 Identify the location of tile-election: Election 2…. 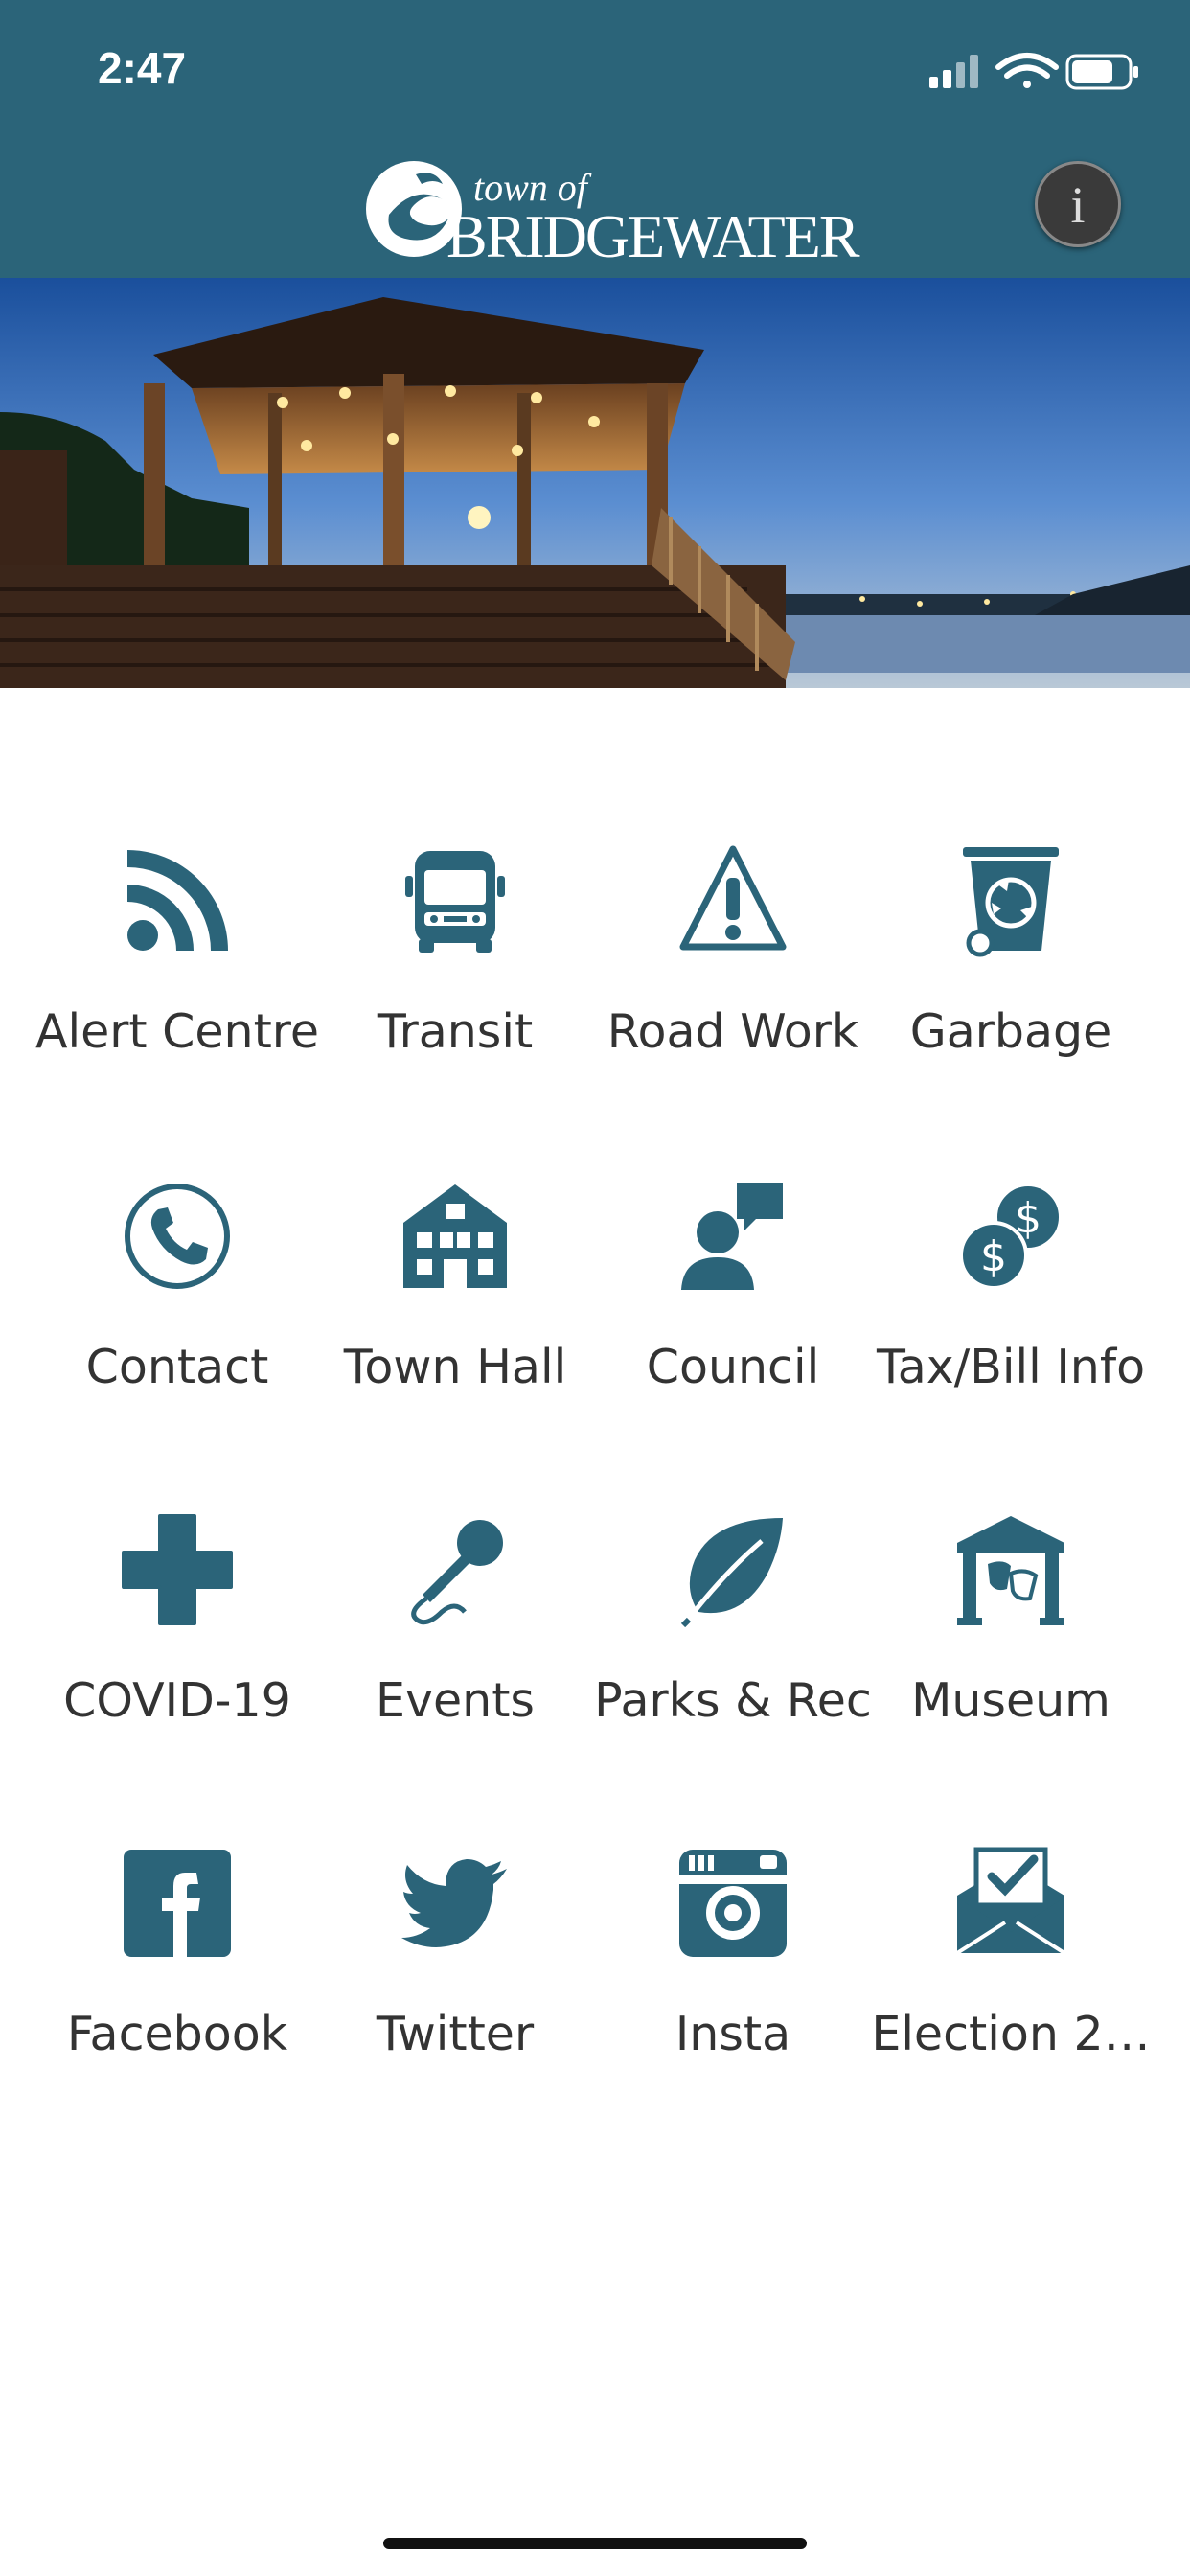
(1011, 1980).